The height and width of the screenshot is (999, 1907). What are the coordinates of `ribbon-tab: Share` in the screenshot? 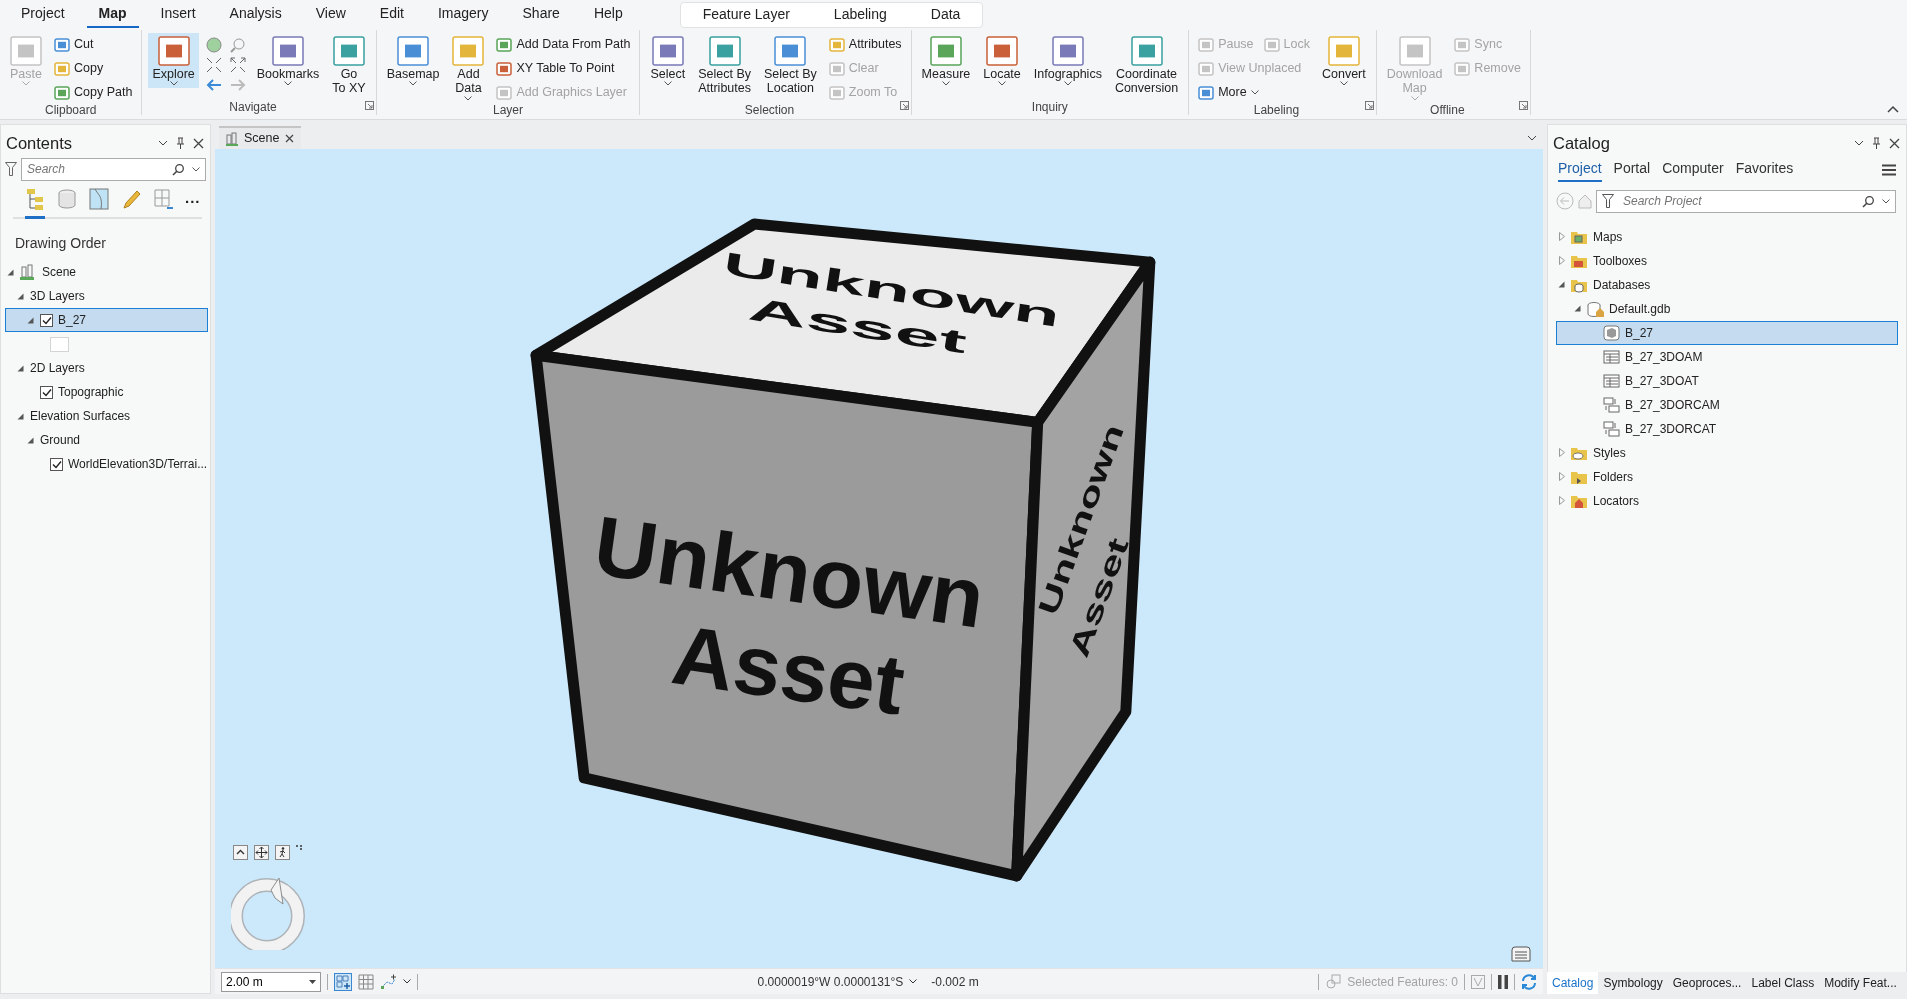 It's located at (541, 14).